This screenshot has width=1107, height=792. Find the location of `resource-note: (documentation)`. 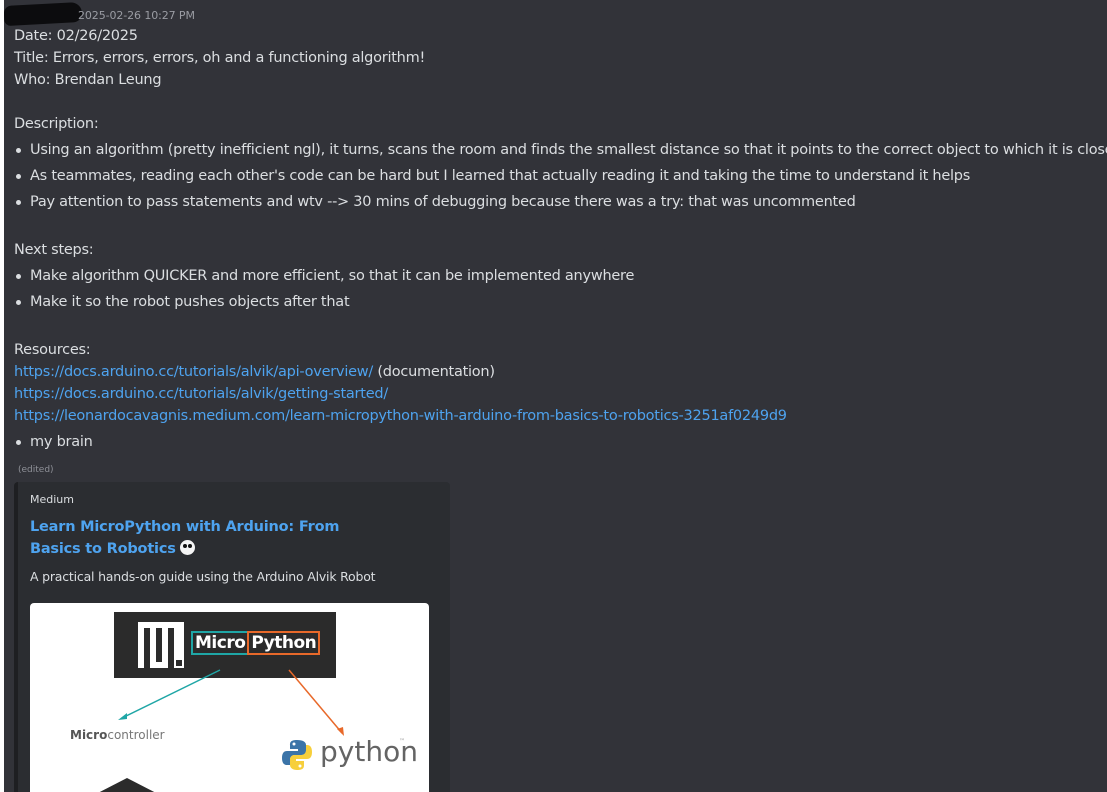

resource-note: (documentation) is located at coordinates (434, 372).